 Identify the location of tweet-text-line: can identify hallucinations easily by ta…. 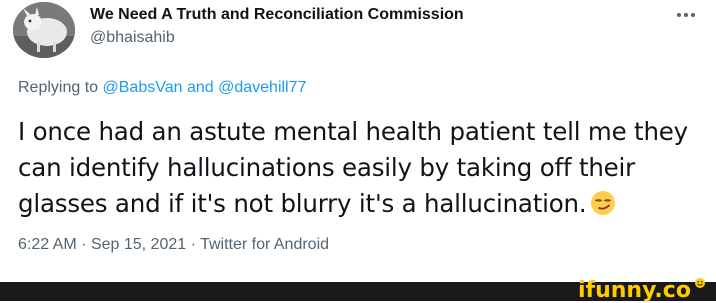
(327, 167).